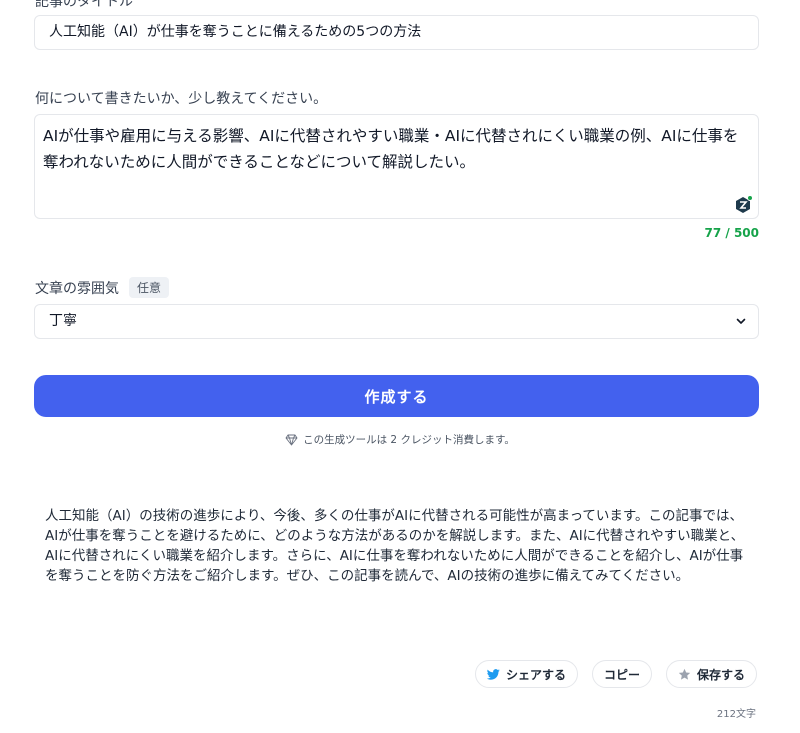 The height and width of the screenshot is (733, 800). Describe the element at coordinates (181, 99) in the screenshot. I see `description-label: 何について書きたいか、少し教えてください。` at that location.